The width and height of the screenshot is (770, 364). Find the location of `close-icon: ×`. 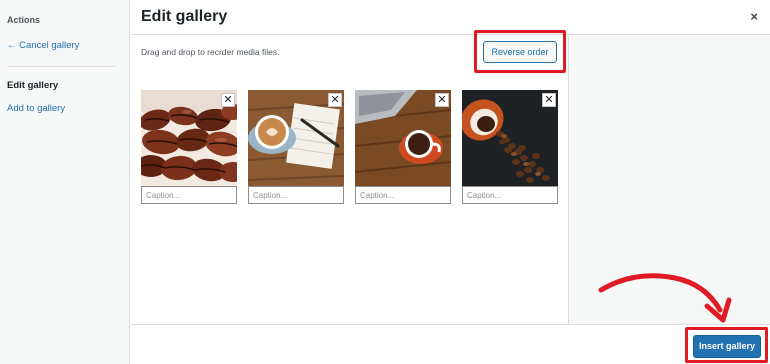

close-icon: × is located at coordinates (754, 16).